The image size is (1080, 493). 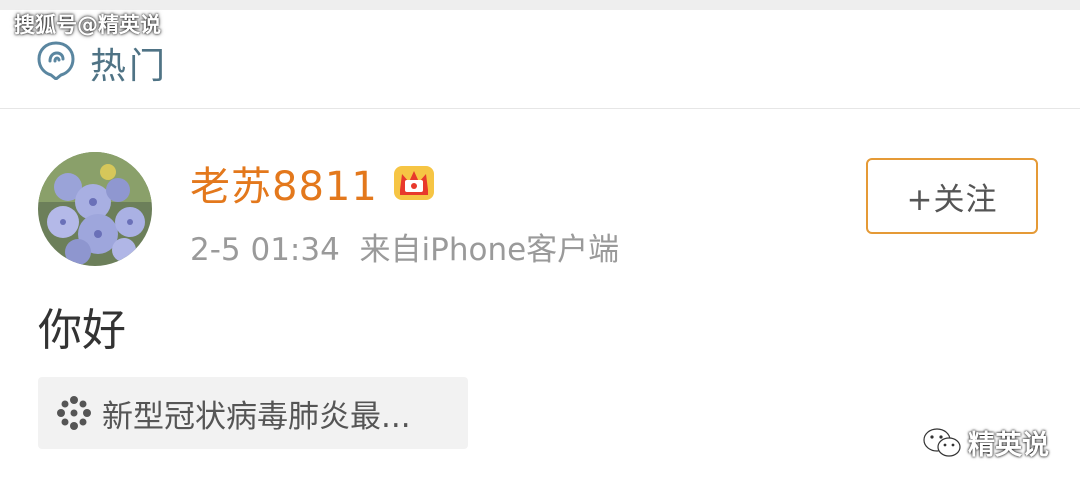 What do you see at coordinates (74, 413) in the screenshot?
I see `virus-topic-icon` at bounding box center [74, 413].